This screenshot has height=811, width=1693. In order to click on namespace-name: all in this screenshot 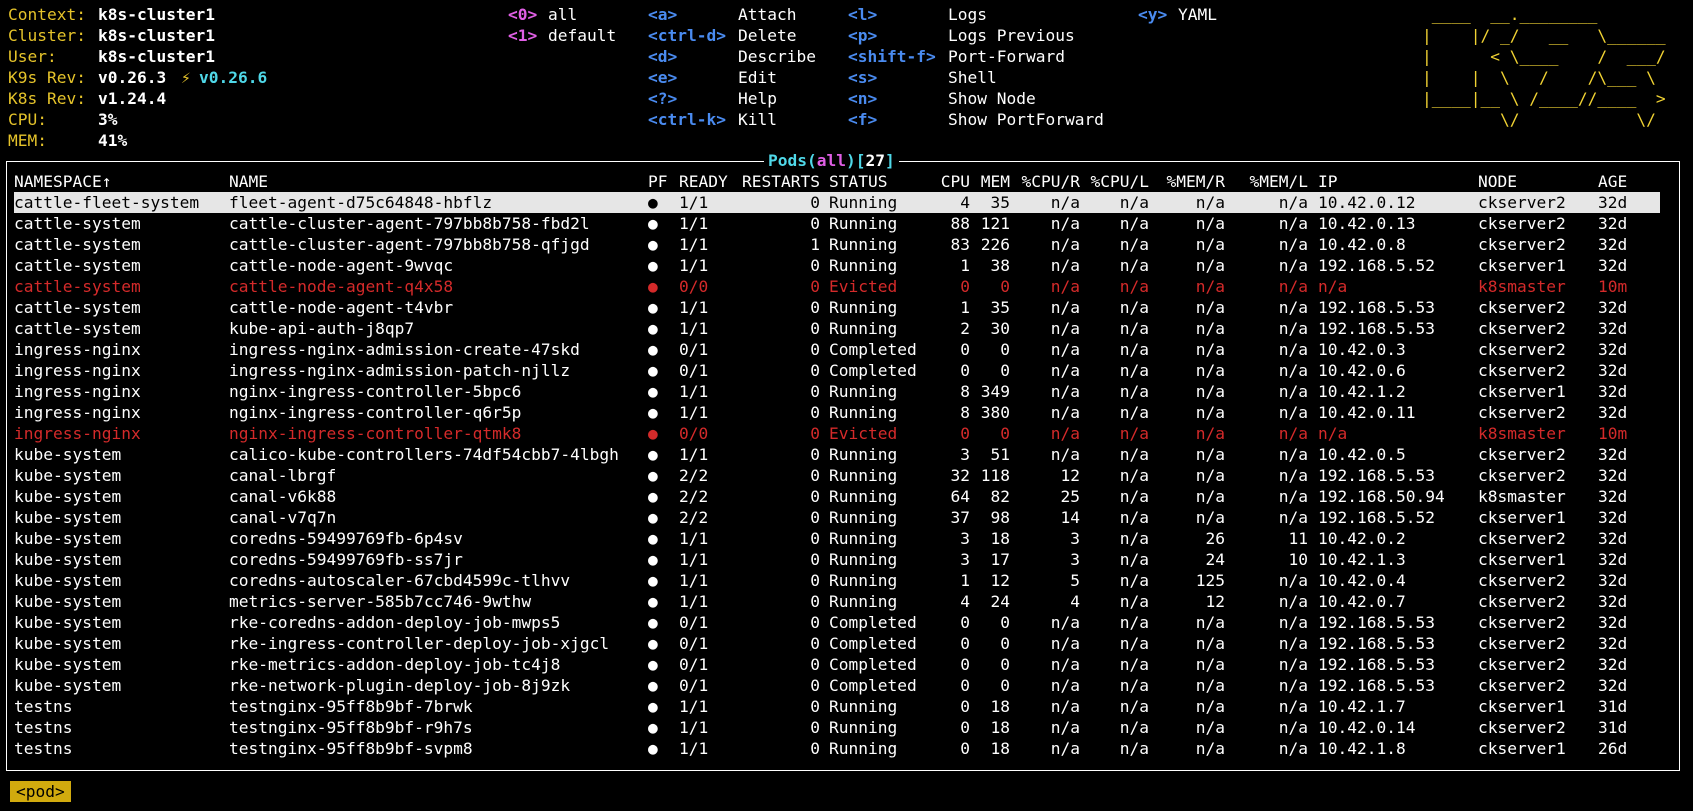, I will do `click(562, 14)`.